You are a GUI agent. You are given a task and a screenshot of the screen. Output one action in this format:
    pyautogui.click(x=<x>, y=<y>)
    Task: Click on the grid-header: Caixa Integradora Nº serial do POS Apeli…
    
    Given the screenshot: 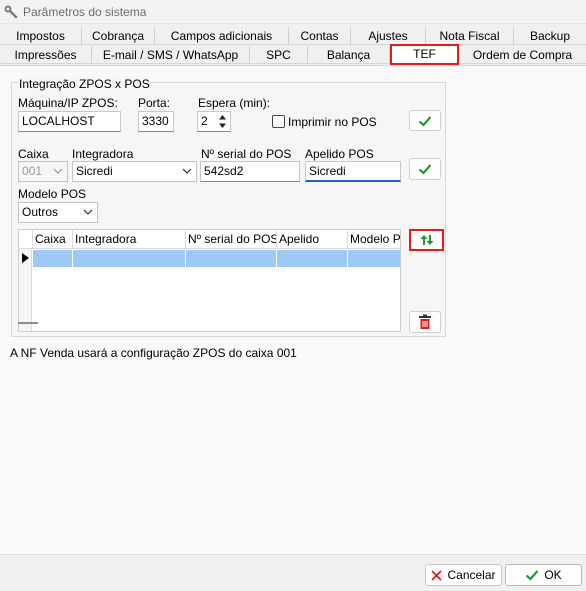 What is the action you would take?
    pyautogui.click(x=209, y=239)
    